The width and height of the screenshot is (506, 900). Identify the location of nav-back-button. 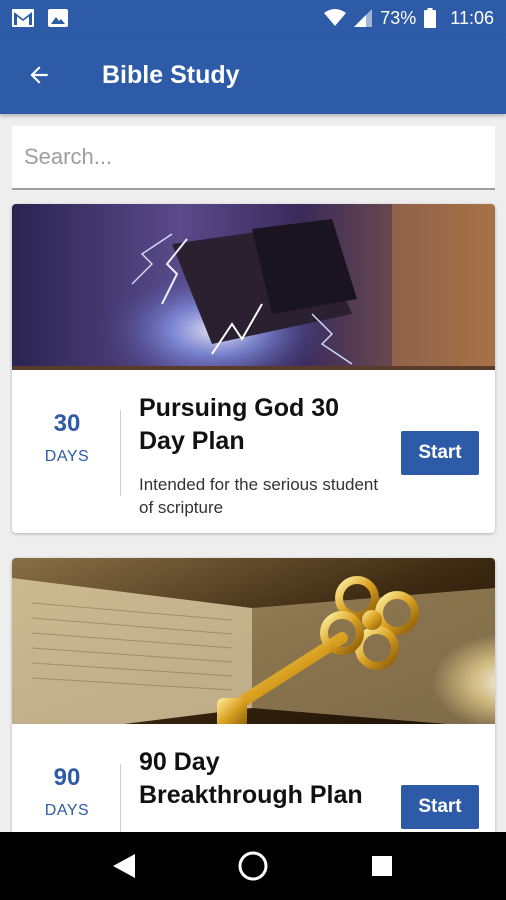
(124, 866).